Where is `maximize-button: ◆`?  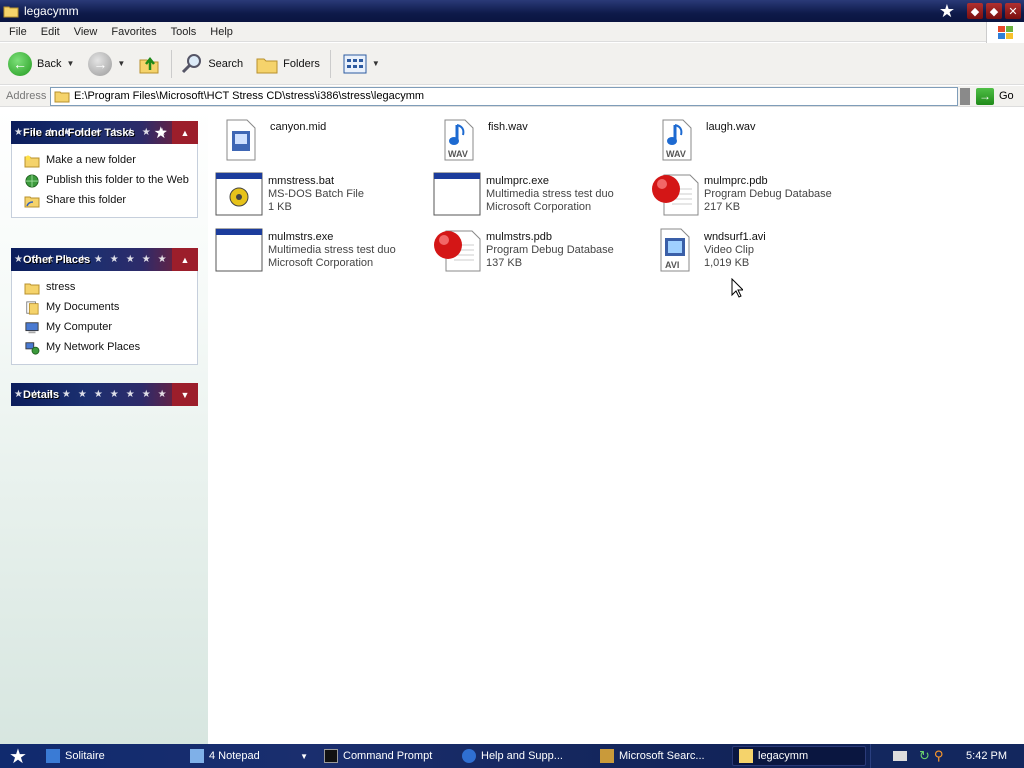 maximize-button: ◆ is located at coordinates (994, 11).